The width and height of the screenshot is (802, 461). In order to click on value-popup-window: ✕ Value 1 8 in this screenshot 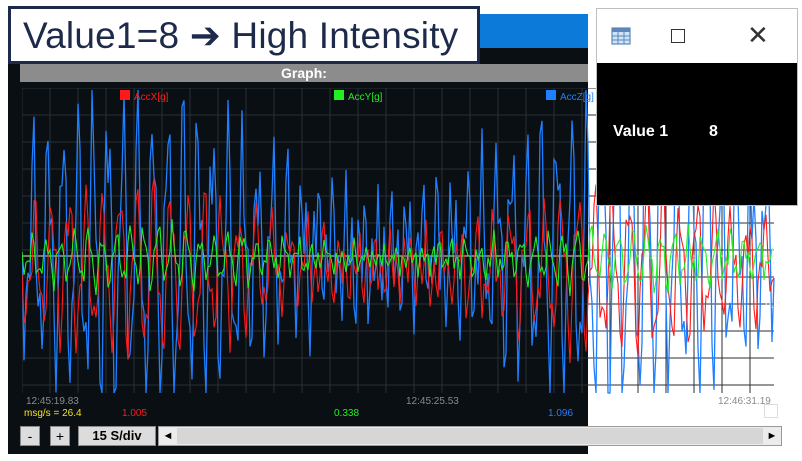, I will do `click(697, 107)`.